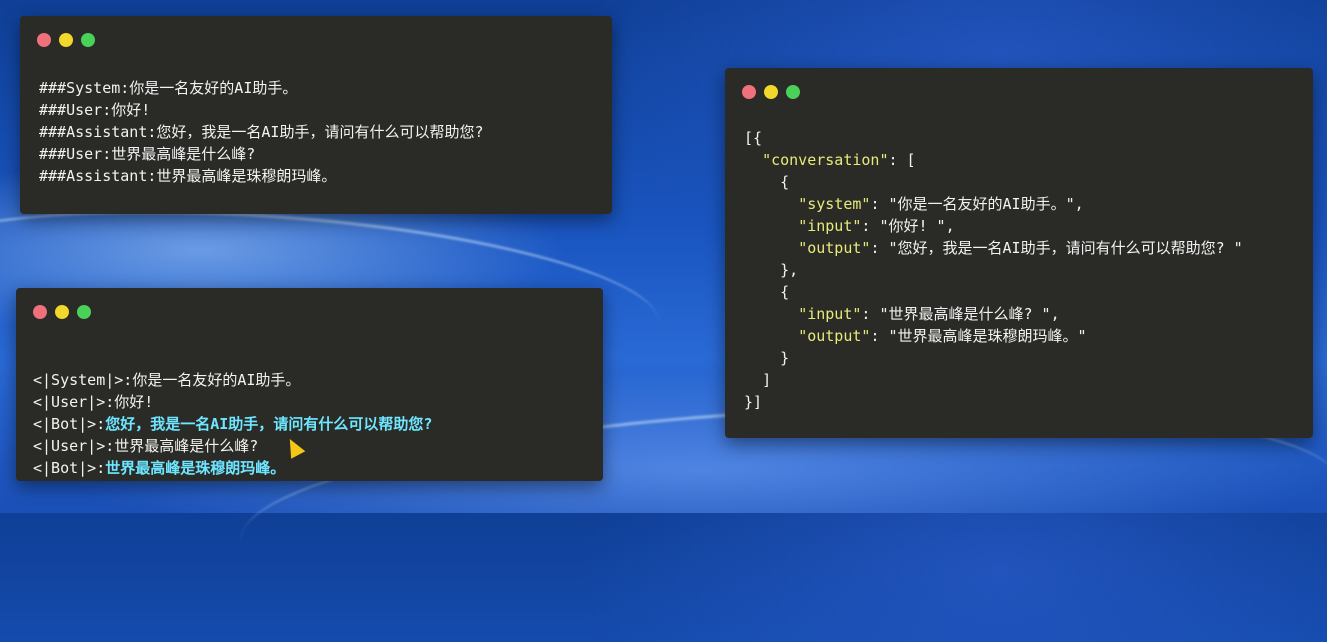 Image resolution: width=1327 pixels, height=642 pixels. What do you see at coordinates (960, 314) in the screenshot?
I see `json-value: : "世界最高峰是什么峰? ",` at bounding box center [960, 314].